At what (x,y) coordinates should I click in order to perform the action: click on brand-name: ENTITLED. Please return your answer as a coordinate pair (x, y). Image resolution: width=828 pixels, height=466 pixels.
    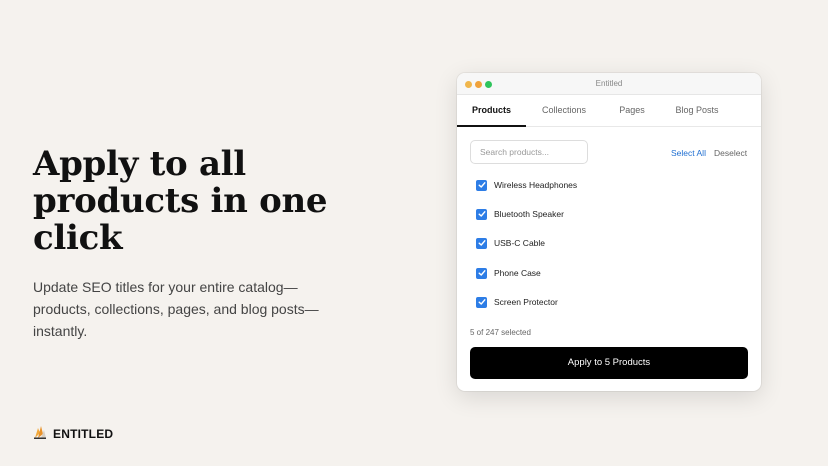
    Looking at the image, I should click on (83, 434).